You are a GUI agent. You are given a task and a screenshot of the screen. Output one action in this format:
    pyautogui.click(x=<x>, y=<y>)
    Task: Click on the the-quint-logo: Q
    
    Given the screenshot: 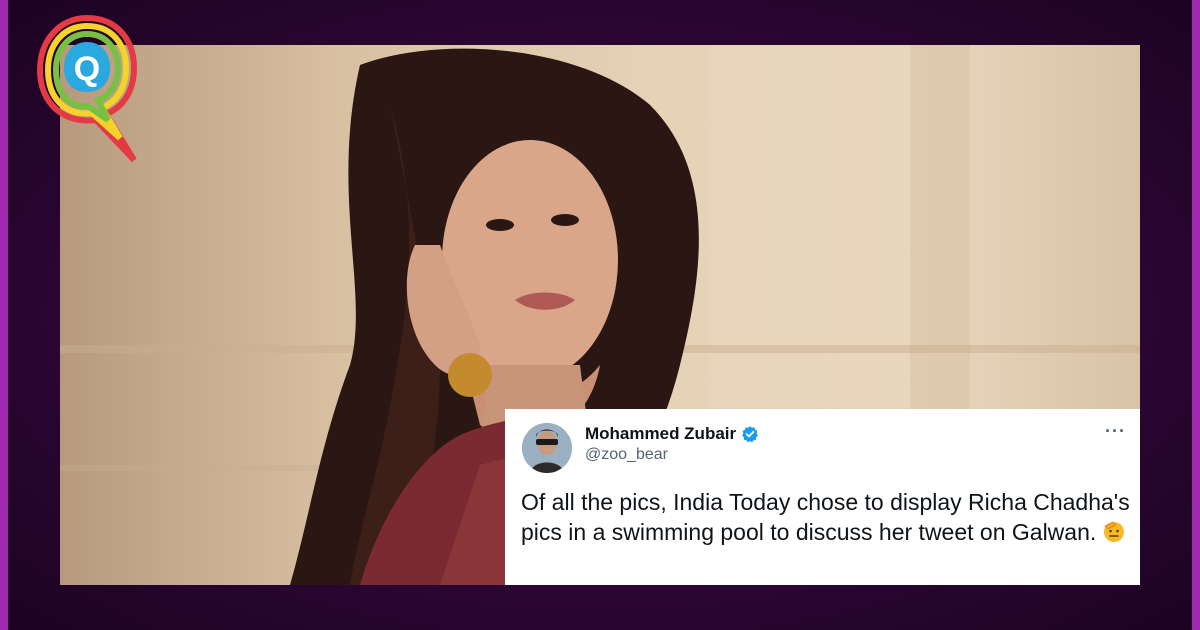 What is the action you would take?
    pyautogui.click(x=87, y=88)
    